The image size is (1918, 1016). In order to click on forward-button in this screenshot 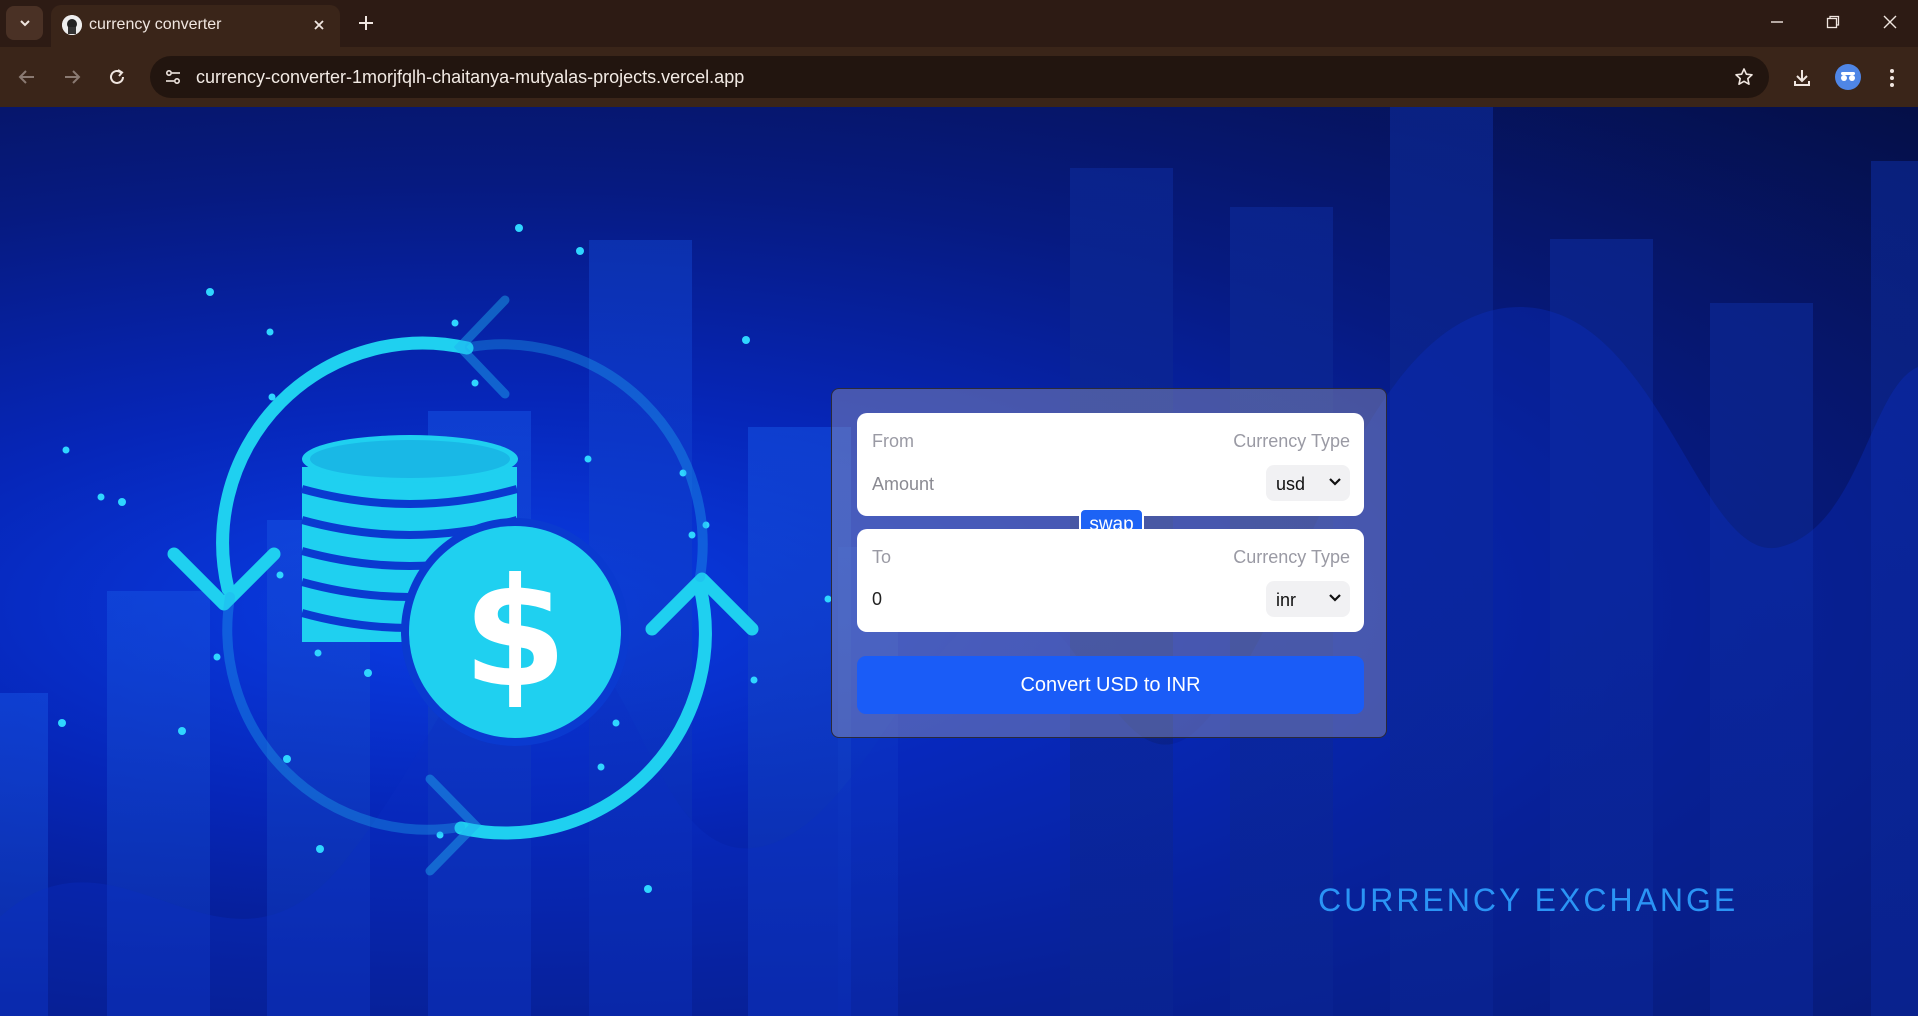, I will do `click(72, 77)`.